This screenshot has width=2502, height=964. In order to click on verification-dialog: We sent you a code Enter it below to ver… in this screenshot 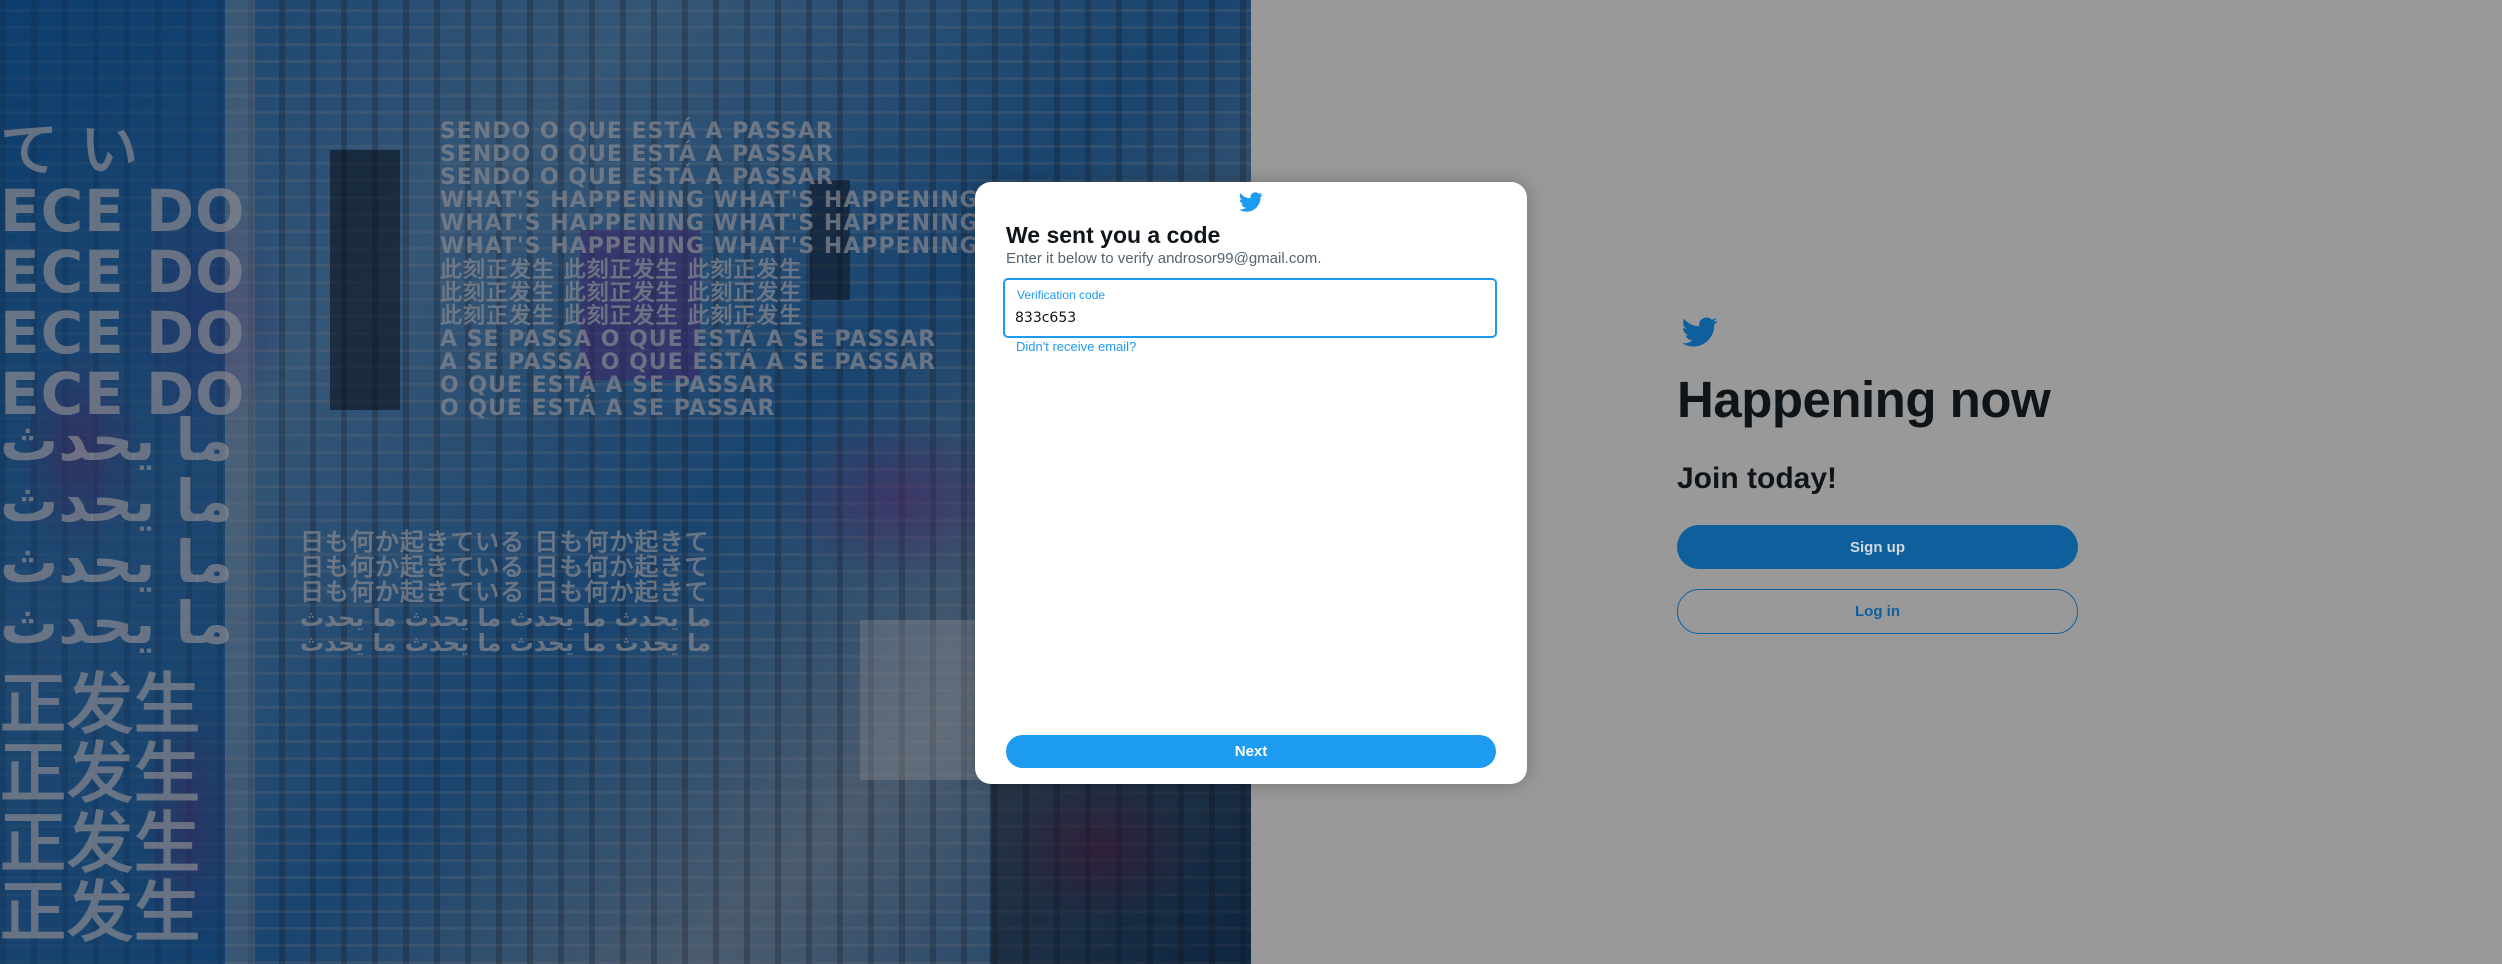, I will do `click(1251, 483)`.